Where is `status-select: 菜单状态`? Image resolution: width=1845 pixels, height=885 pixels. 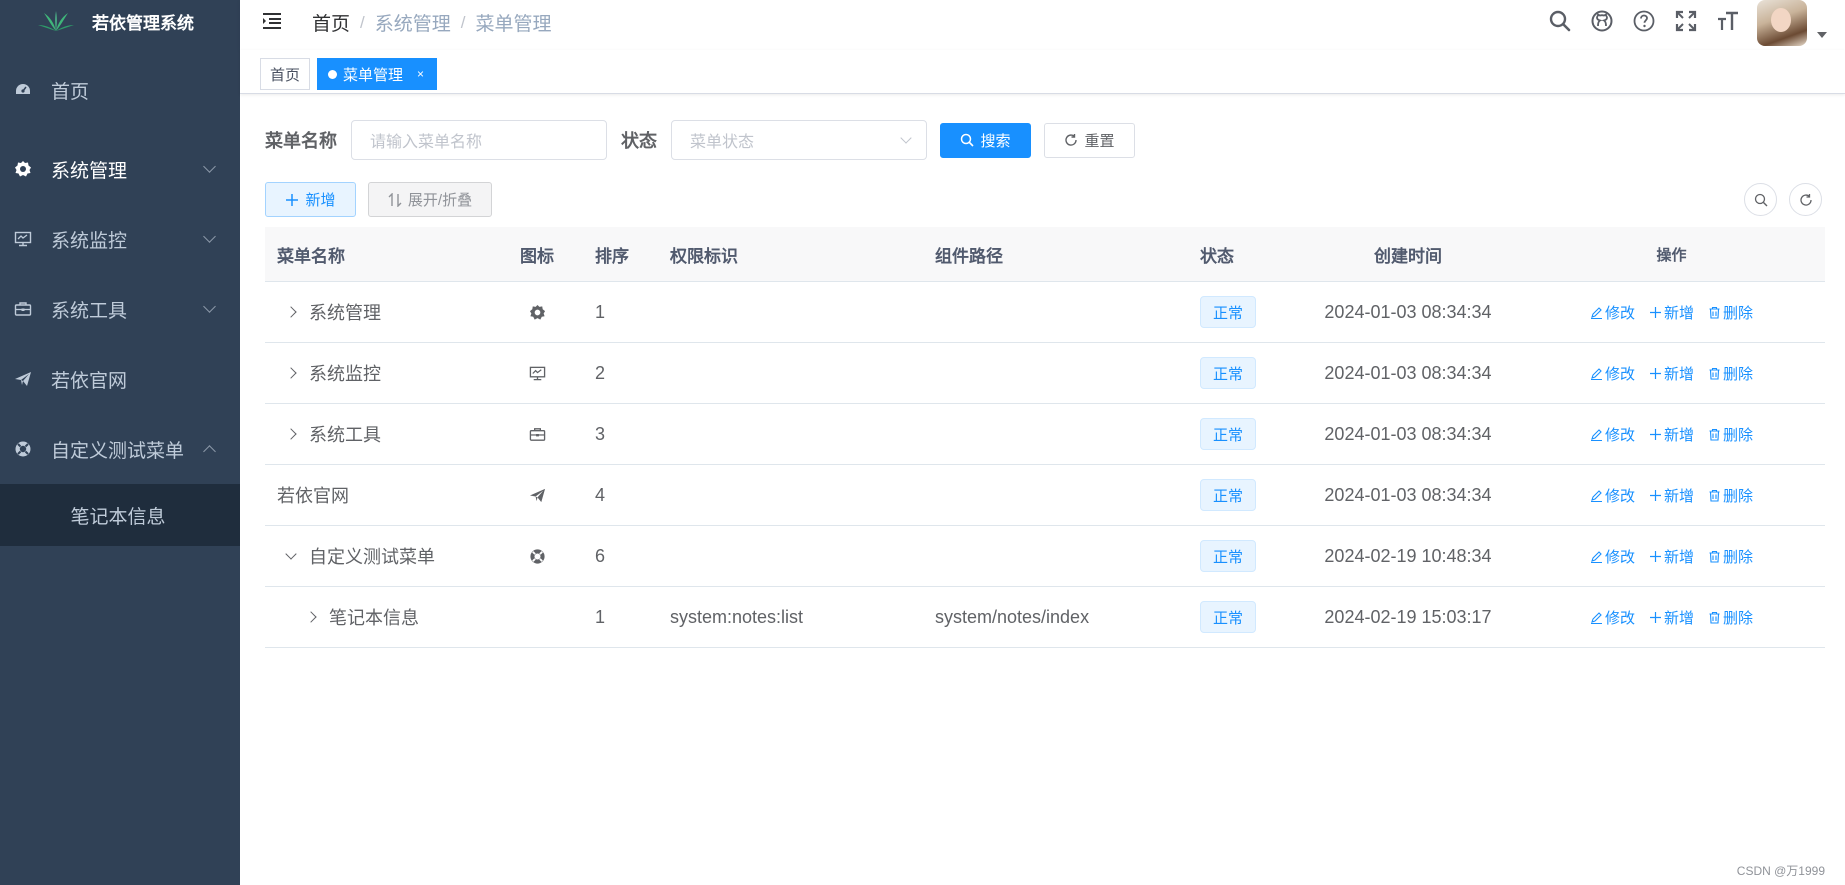 status-select: 菜单状态 is located at coordinates (799, 140).